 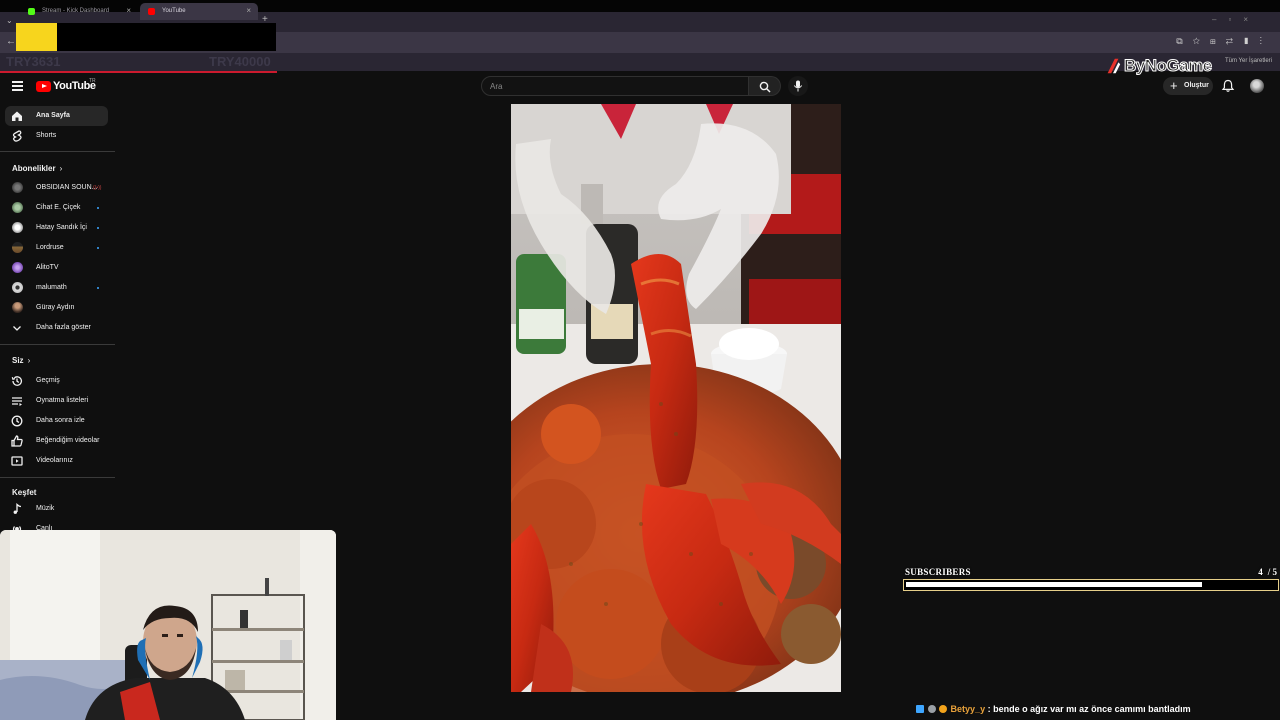 I want to click on subscriber-badge-icon, so click(x=920, y=709).